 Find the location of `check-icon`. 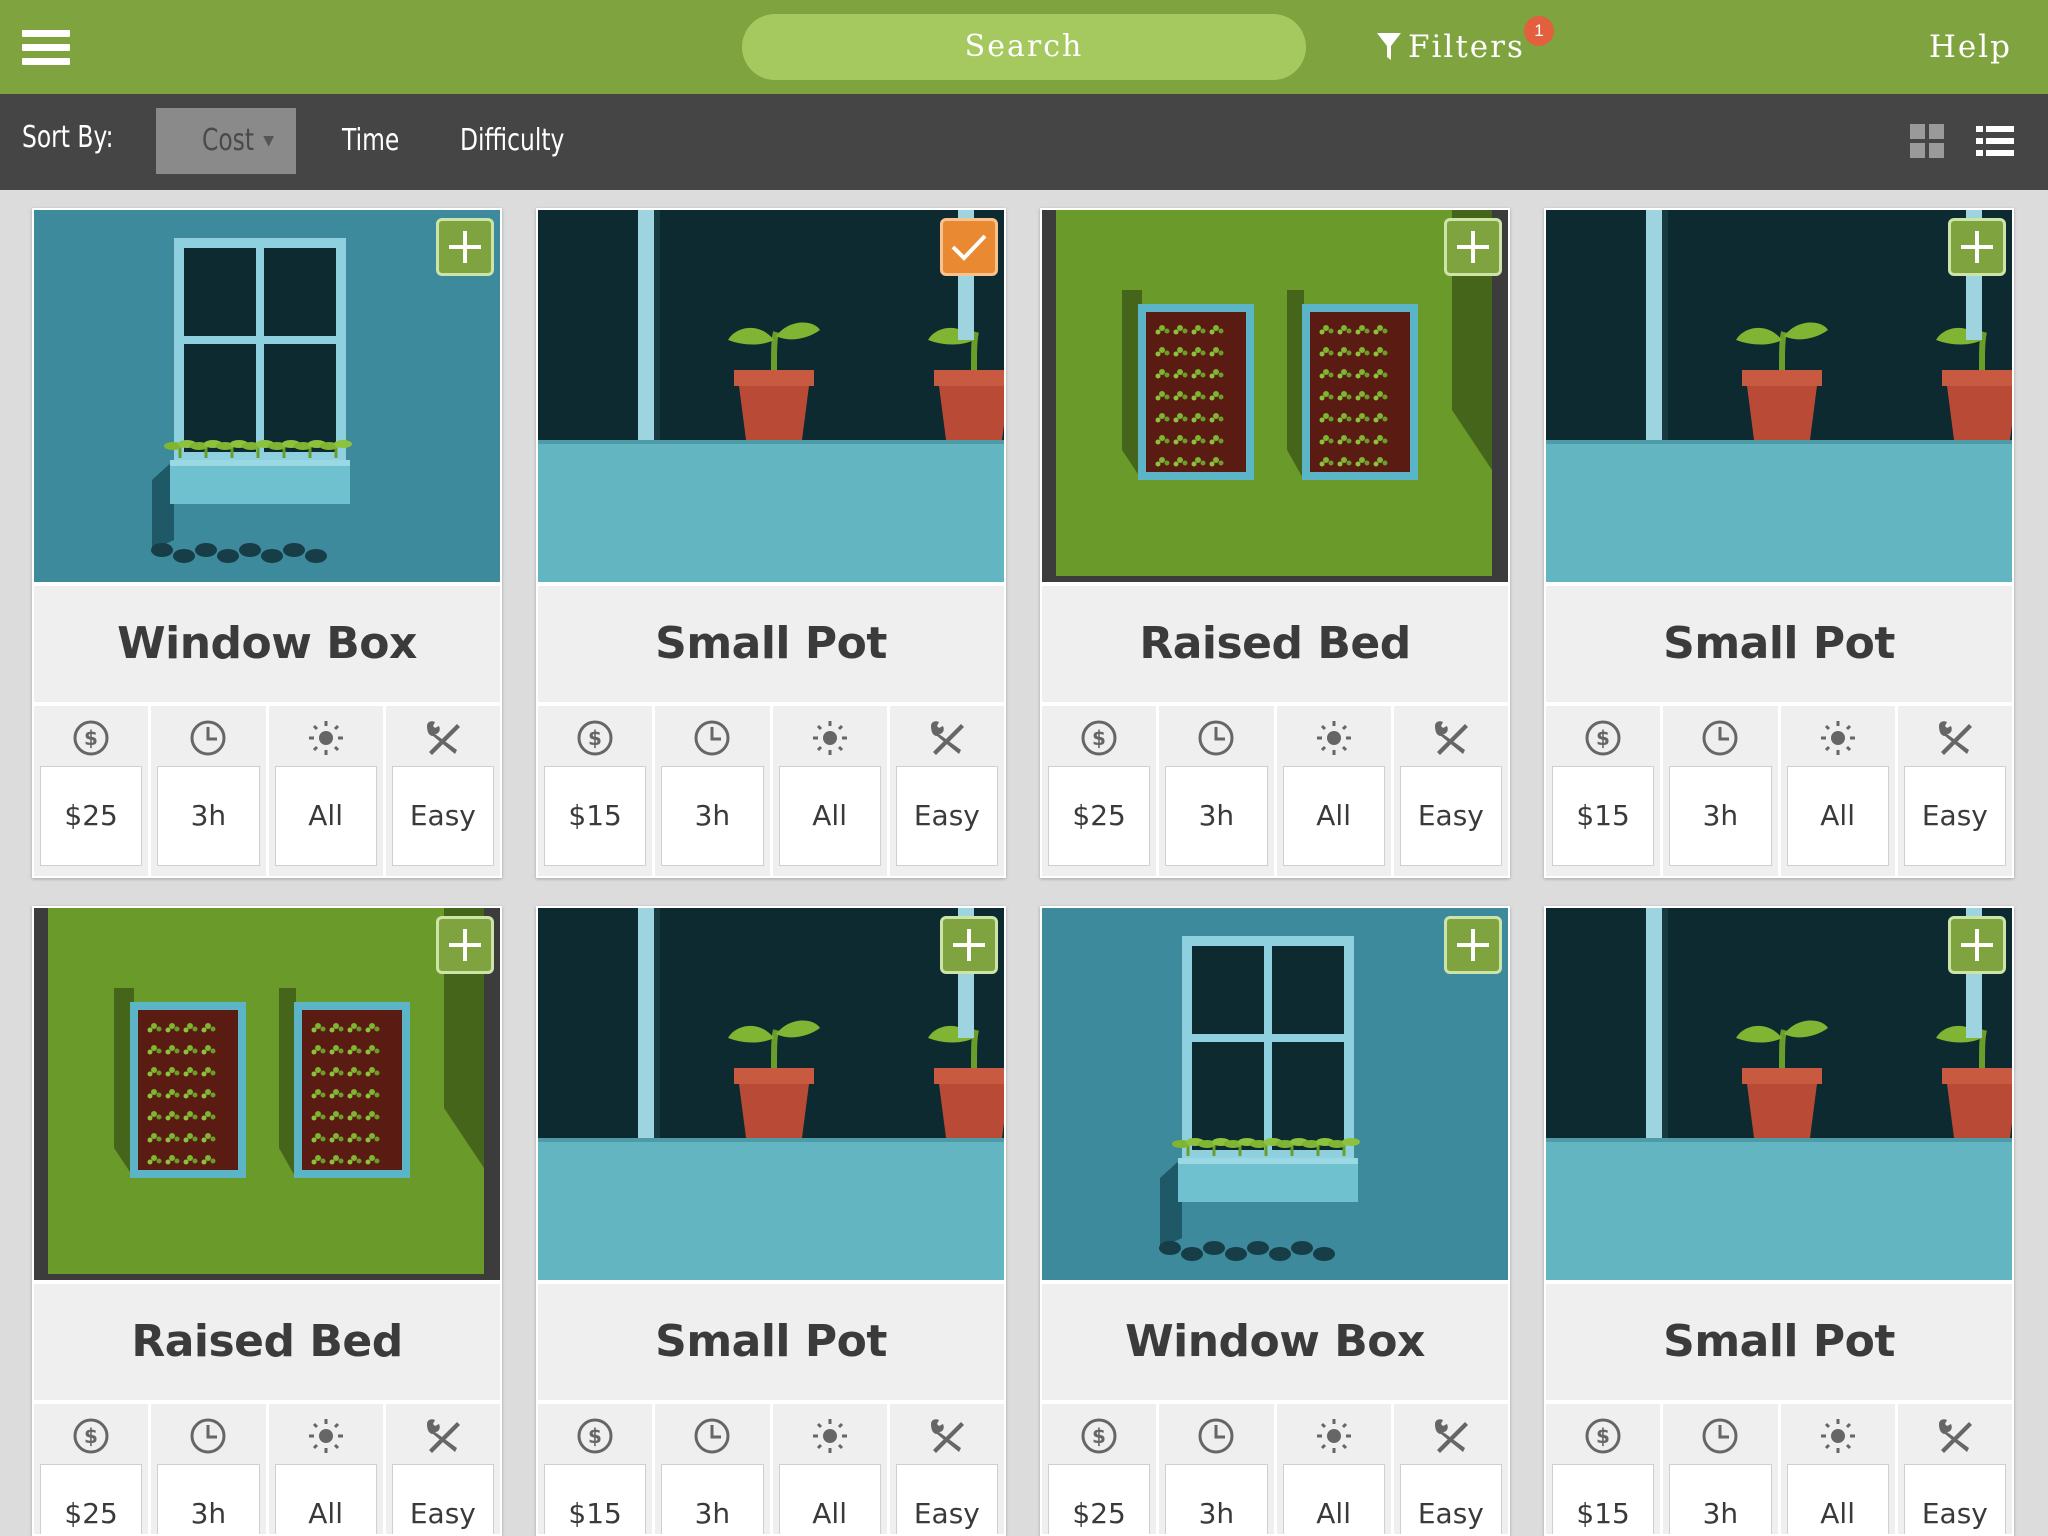

check-icon is located at coordinates (969, 247).